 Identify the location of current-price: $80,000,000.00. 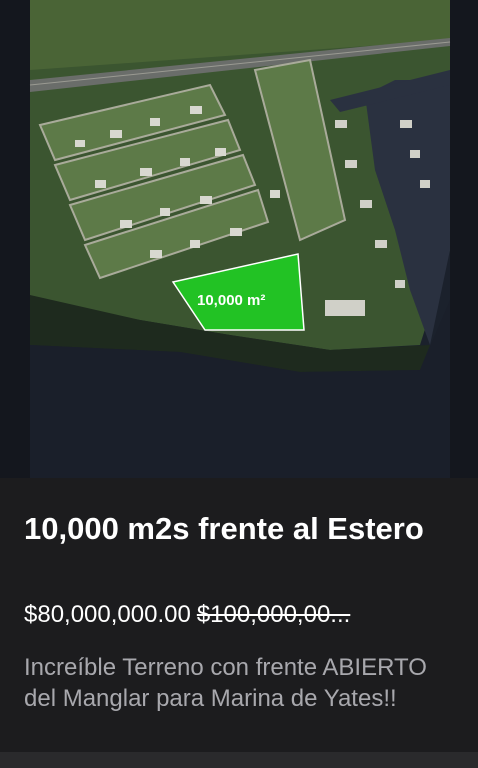
(107, 614).